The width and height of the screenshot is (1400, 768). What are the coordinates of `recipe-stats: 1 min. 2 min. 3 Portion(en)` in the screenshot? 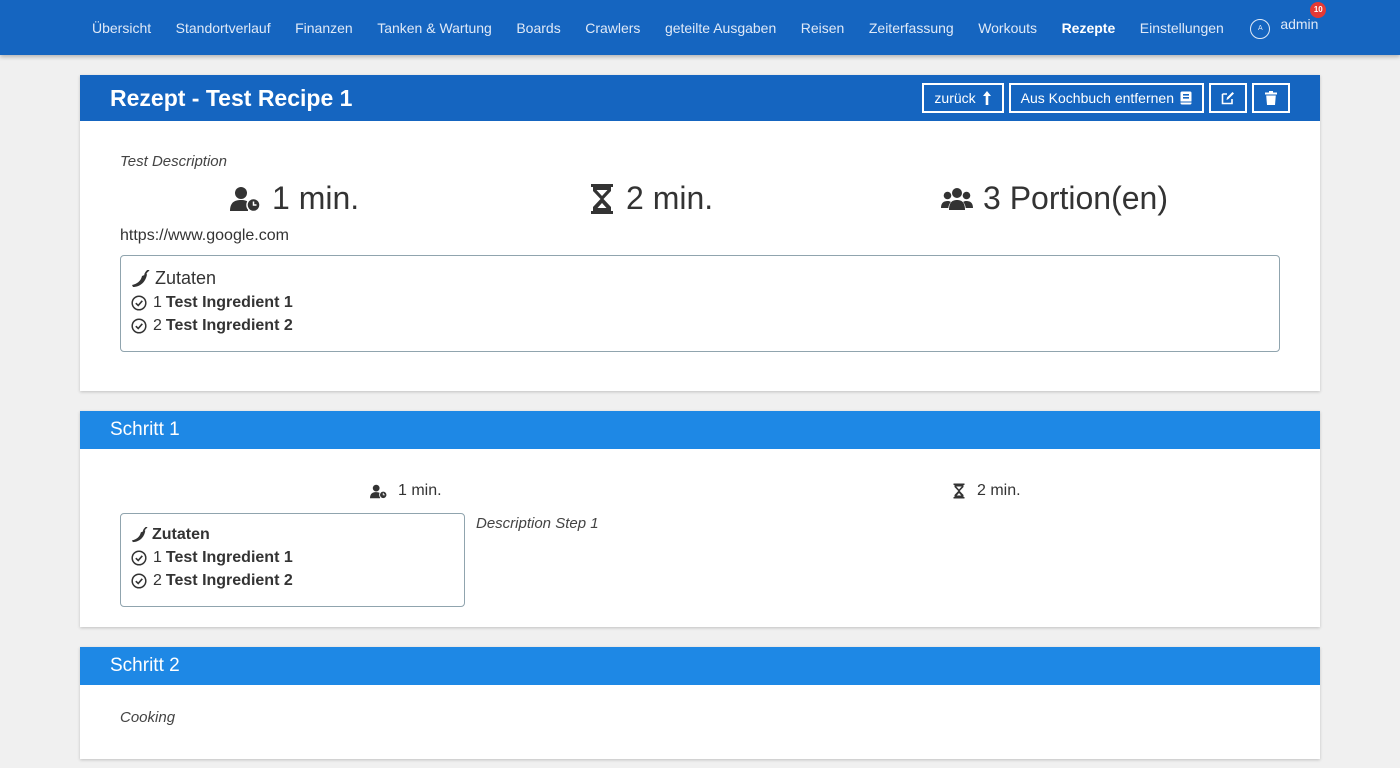 It's located at (700, 200).